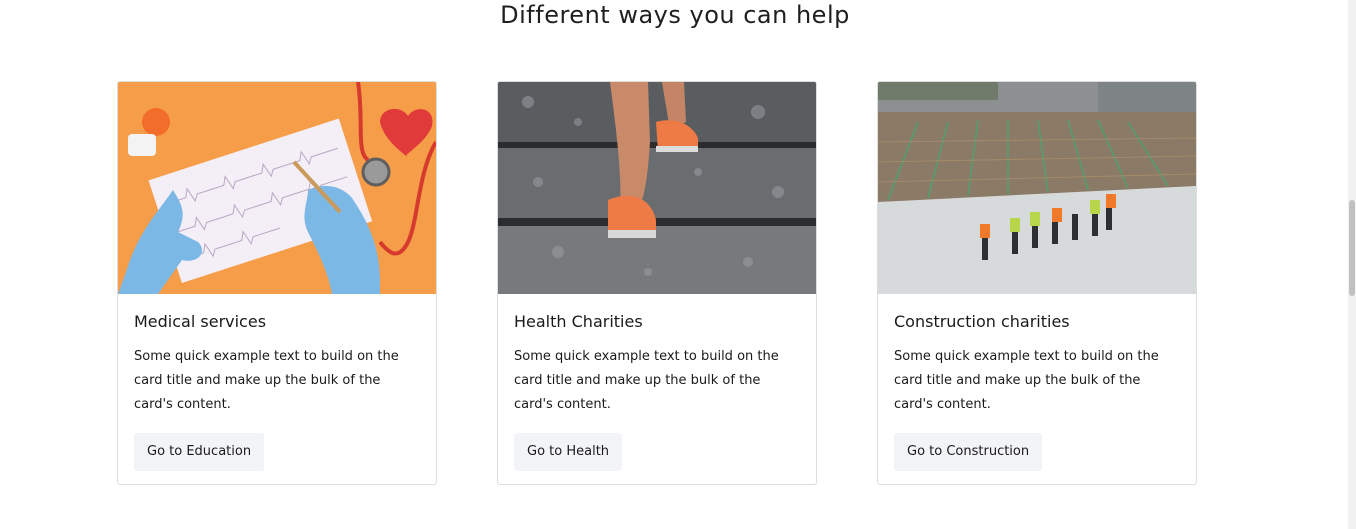  I want to click on vertical-scrollbar, so click(1352, 264).